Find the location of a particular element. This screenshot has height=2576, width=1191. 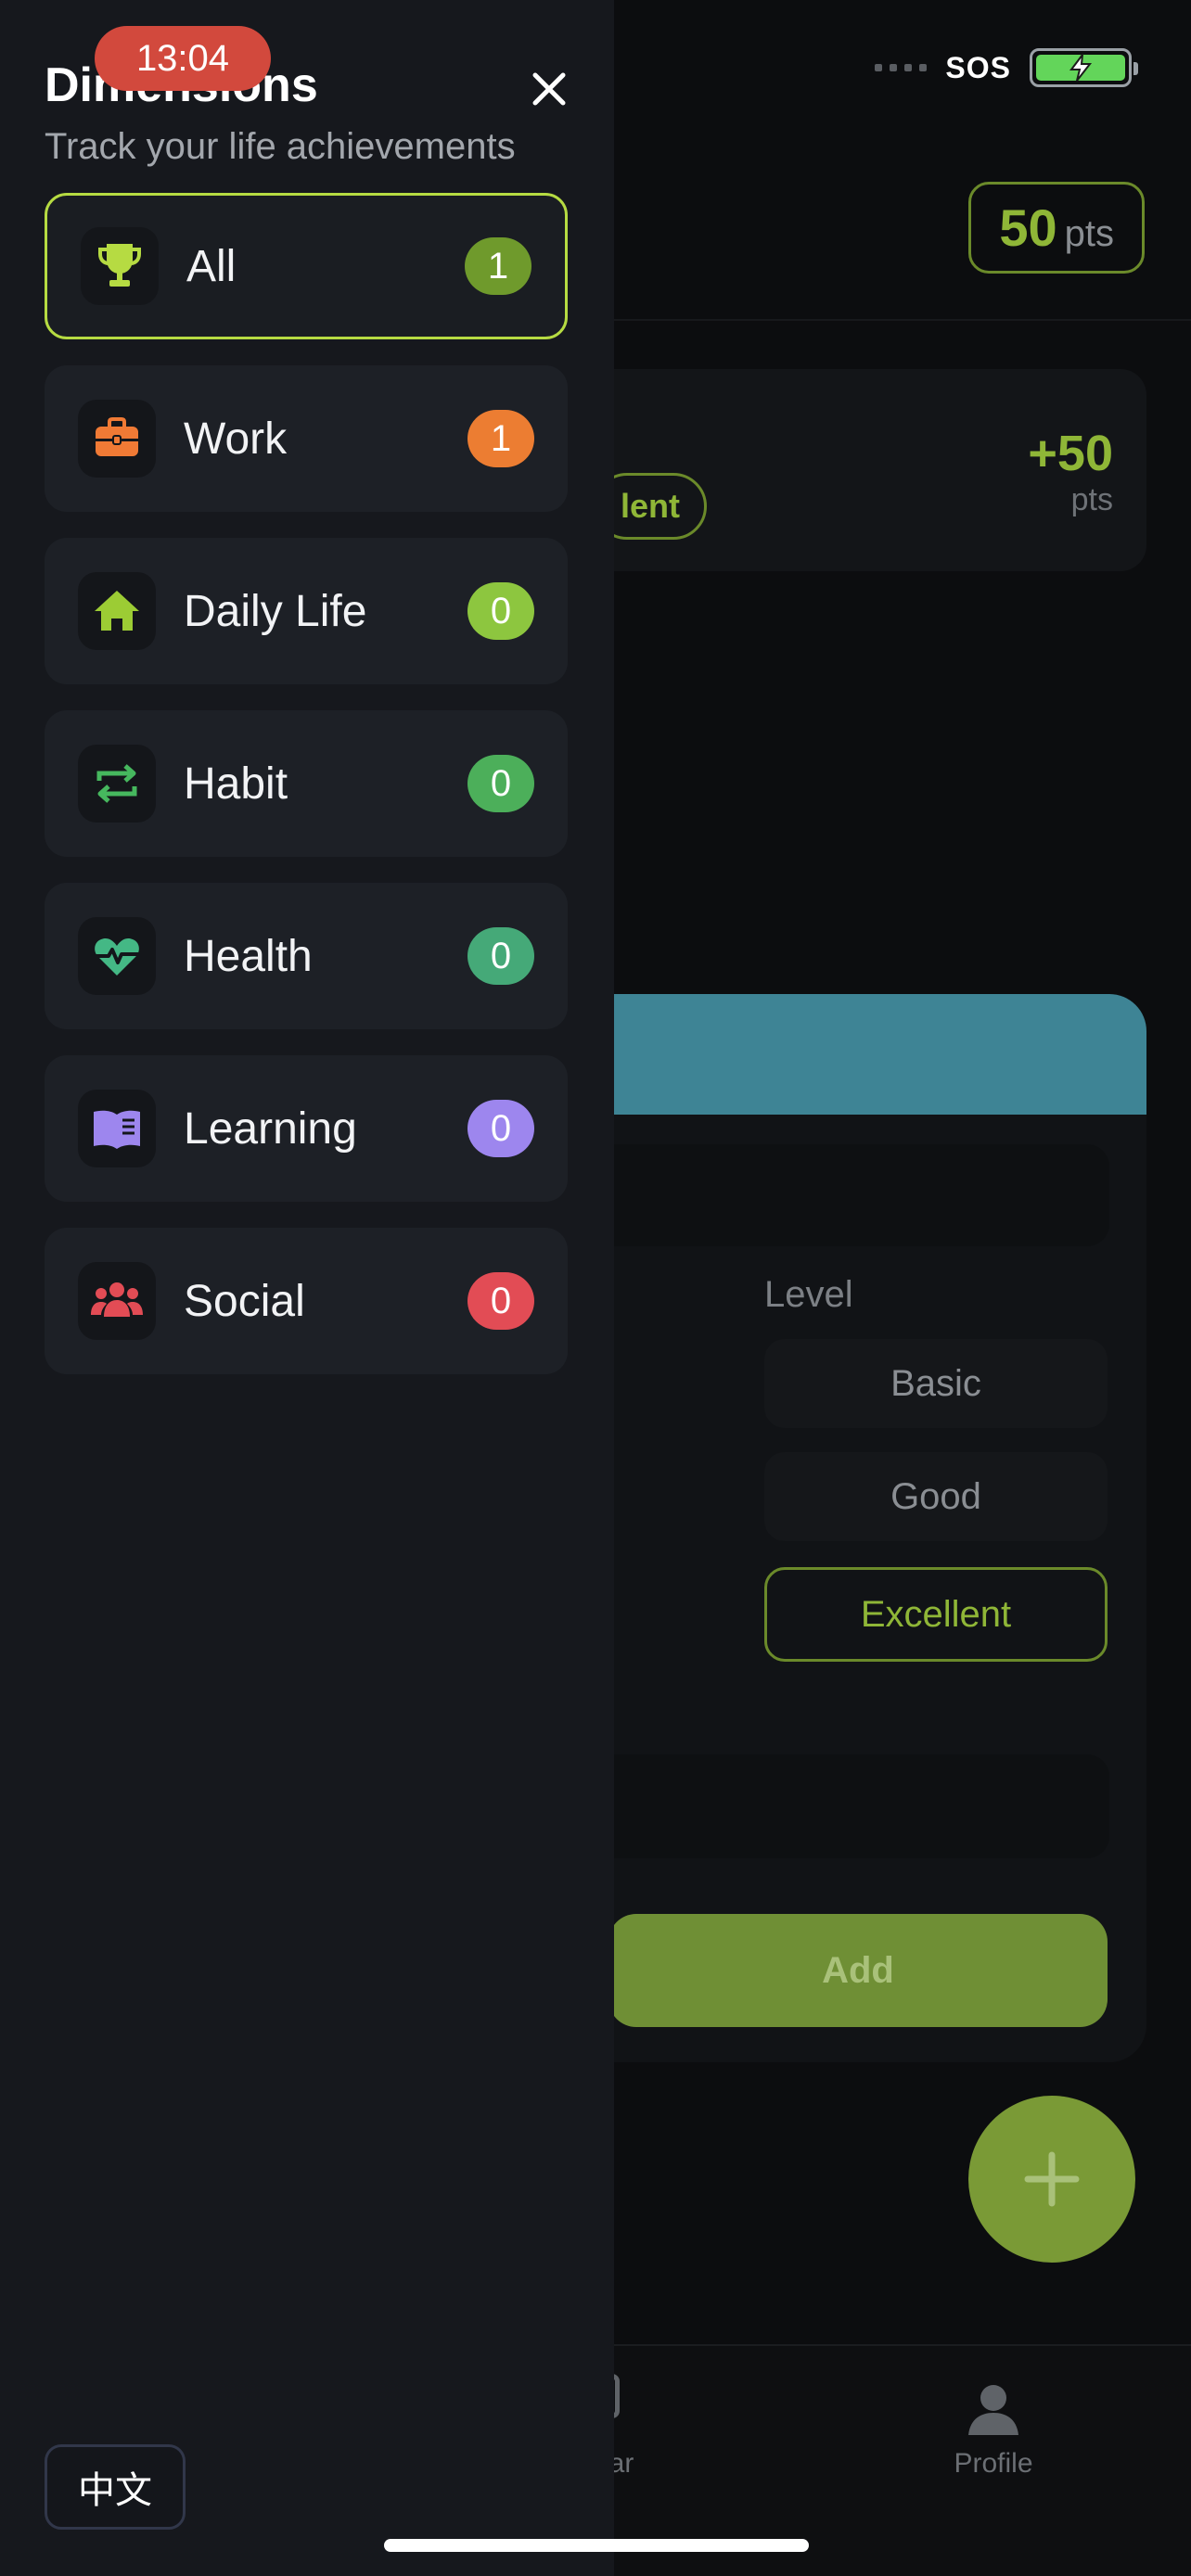

dimension-label: Learning is located at coordinates (270, 1129).